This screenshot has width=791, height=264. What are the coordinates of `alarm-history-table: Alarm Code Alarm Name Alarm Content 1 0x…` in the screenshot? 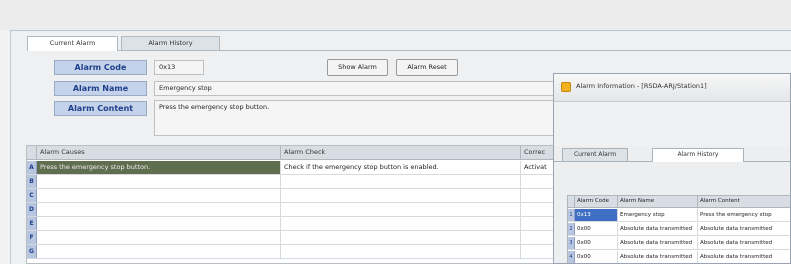 It's located at (678, 229).